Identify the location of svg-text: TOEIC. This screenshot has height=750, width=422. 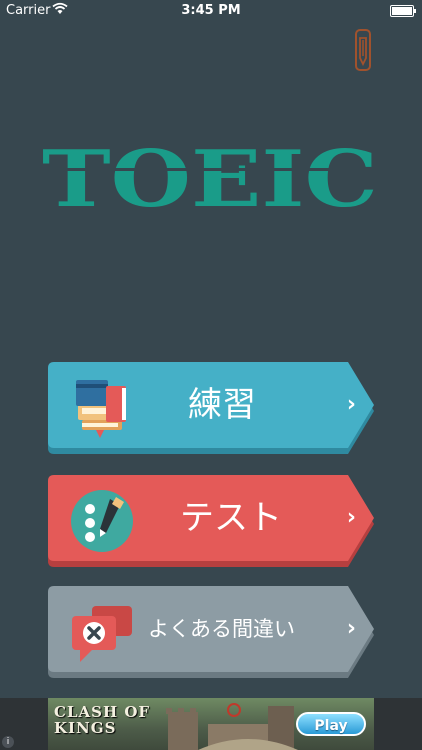
(210, 177).